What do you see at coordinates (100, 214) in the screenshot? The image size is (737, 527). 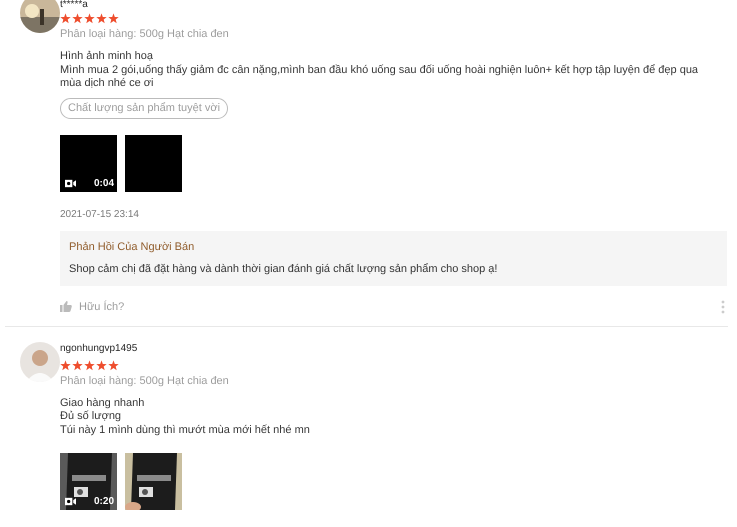 I see `review-date: 2021-07-15 23:14` at bounding box center [100, 214].